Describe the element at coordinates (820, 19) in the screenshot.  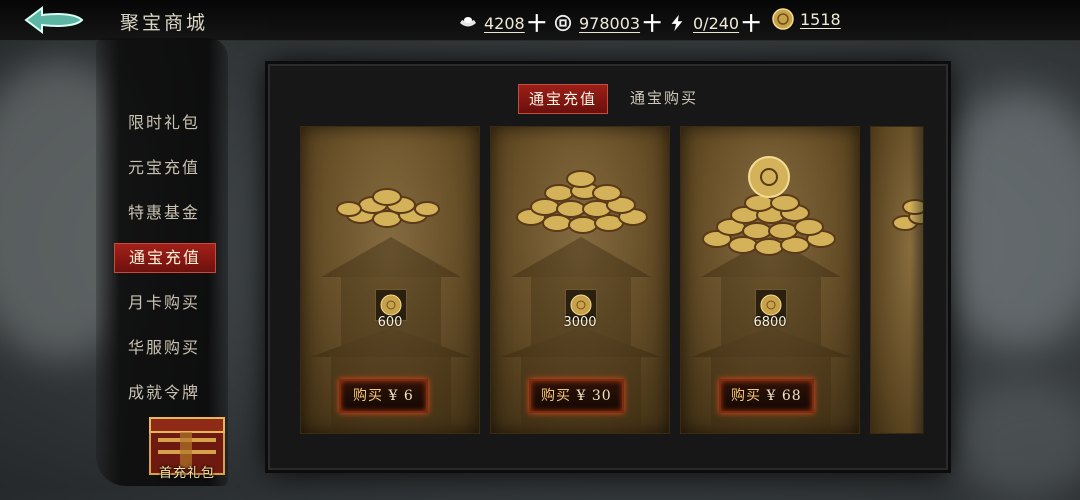
I see `tongbao-value: 1518` at that location.